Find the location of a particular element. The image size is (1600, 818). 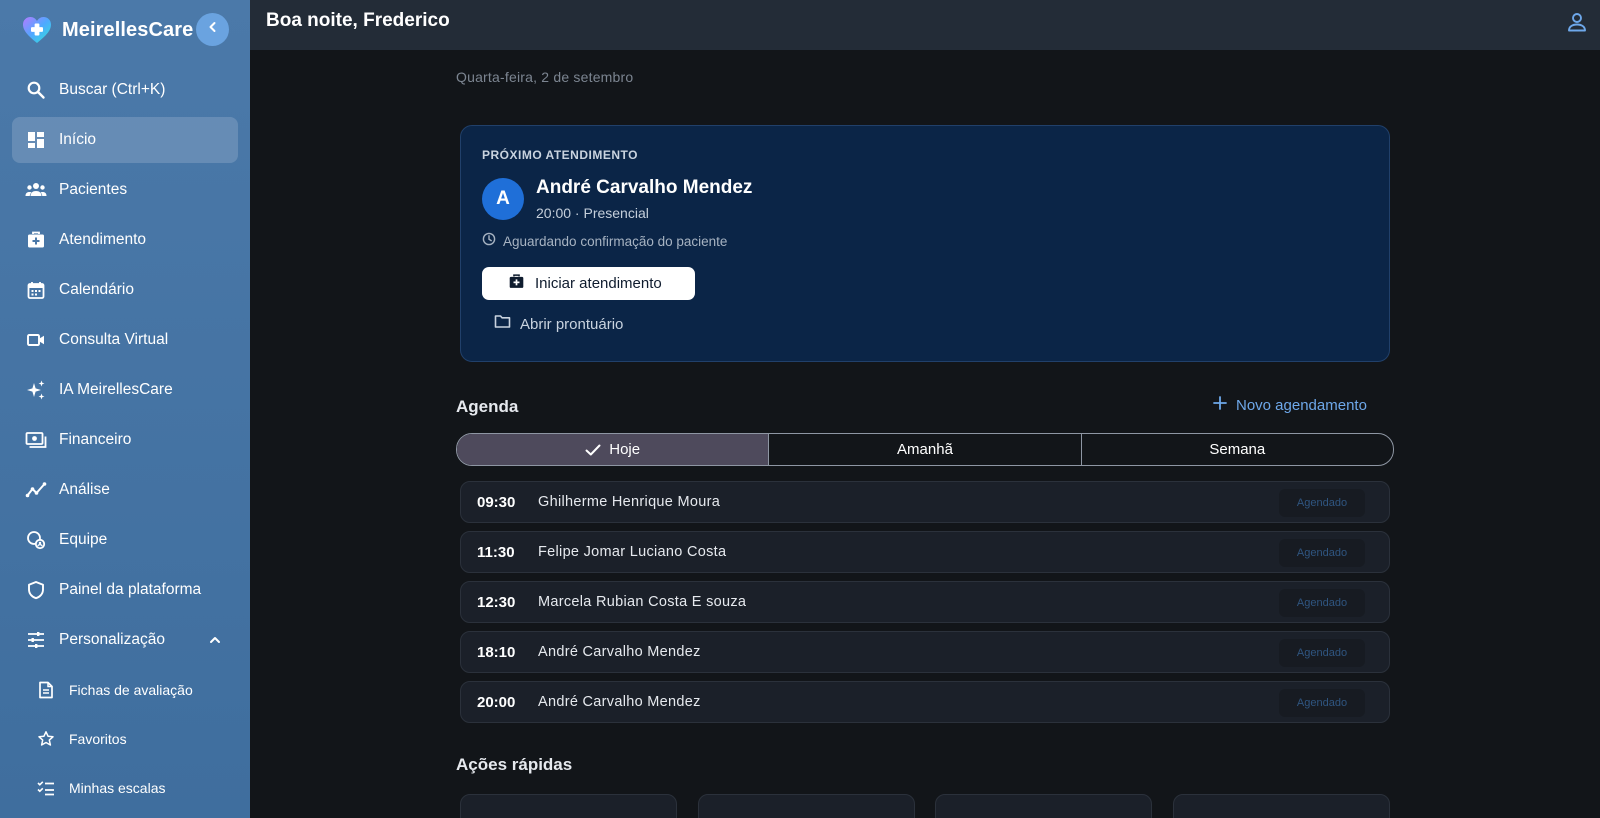

sidebar-subitem-fichas: Fichas de avaliação is located at coordinates (125, 689).